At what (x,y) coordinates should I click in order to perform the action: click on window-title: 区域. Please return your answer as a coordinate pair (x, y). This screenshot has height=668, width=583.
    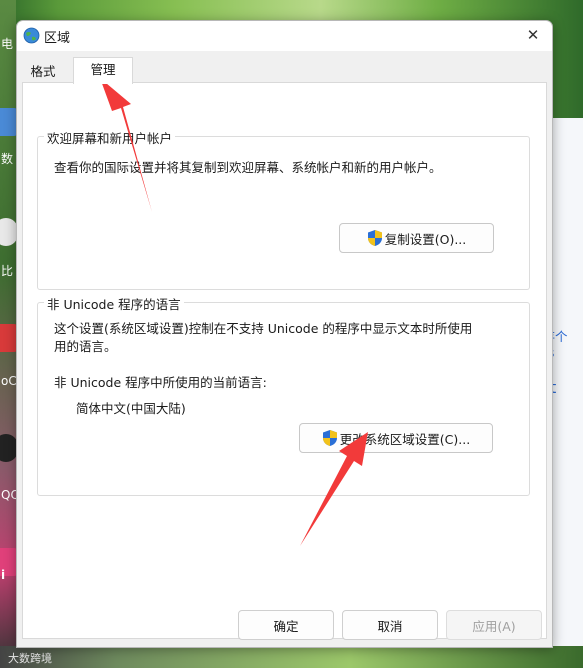
    Looking at the image, I should click on (57, 38).